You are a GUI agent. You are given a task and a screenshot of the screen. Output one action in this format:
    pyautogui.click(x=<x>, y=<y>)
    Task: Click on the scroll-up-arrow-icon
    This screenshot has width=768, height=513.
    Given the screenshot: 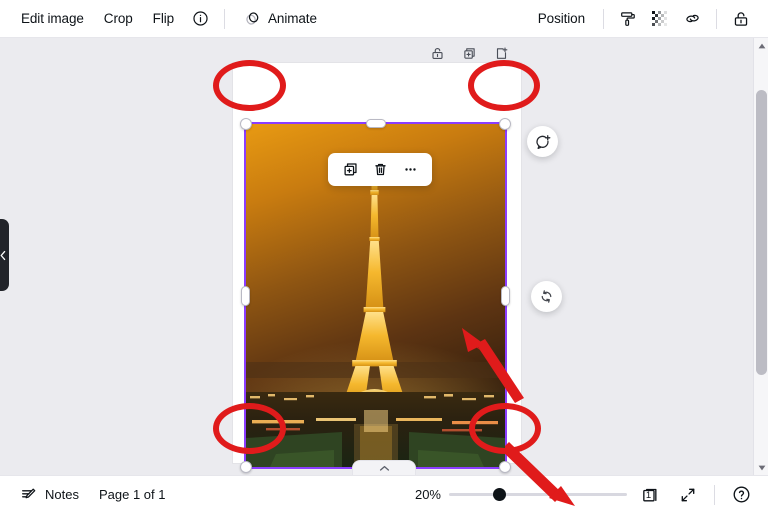 What is the action you would take?
    pyautogui.click(x=761, y=45)
    